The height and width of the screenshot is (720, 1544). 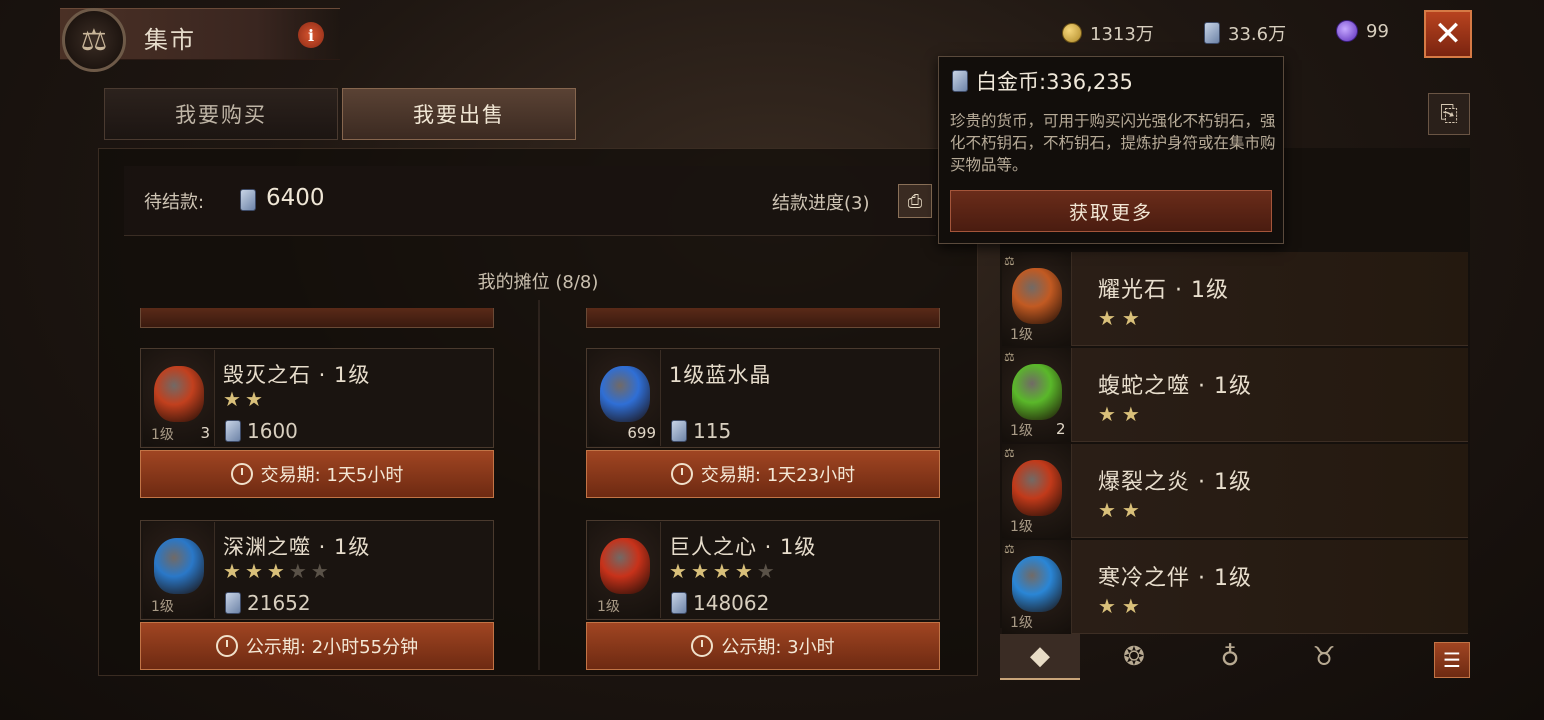 I want to click on stall-card: 1级 巨人之心 · 1级 ★★★★★ 148062, so click(x=763, y=570).